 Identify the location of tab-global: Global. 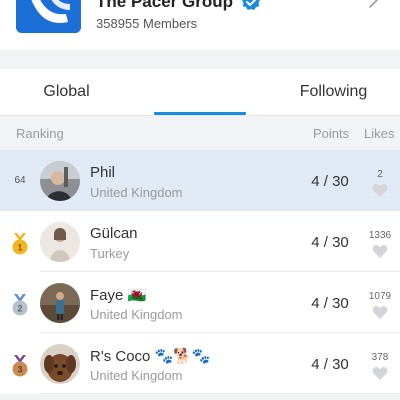
(66, 92).